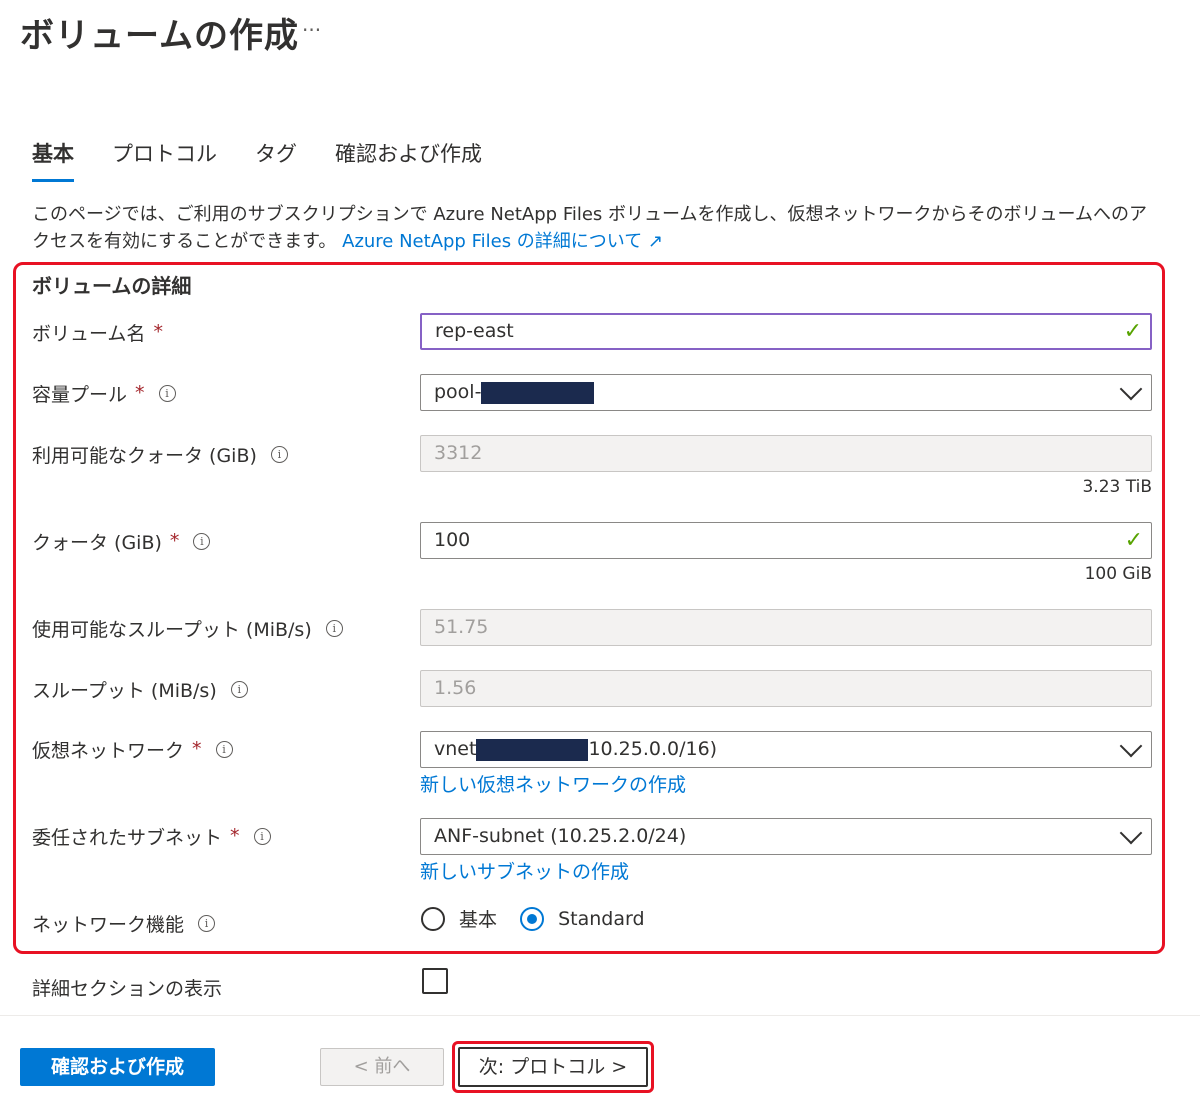 The image size is (1200, 1103). I want to click on tab-basics: 基本, so click(53, 160).